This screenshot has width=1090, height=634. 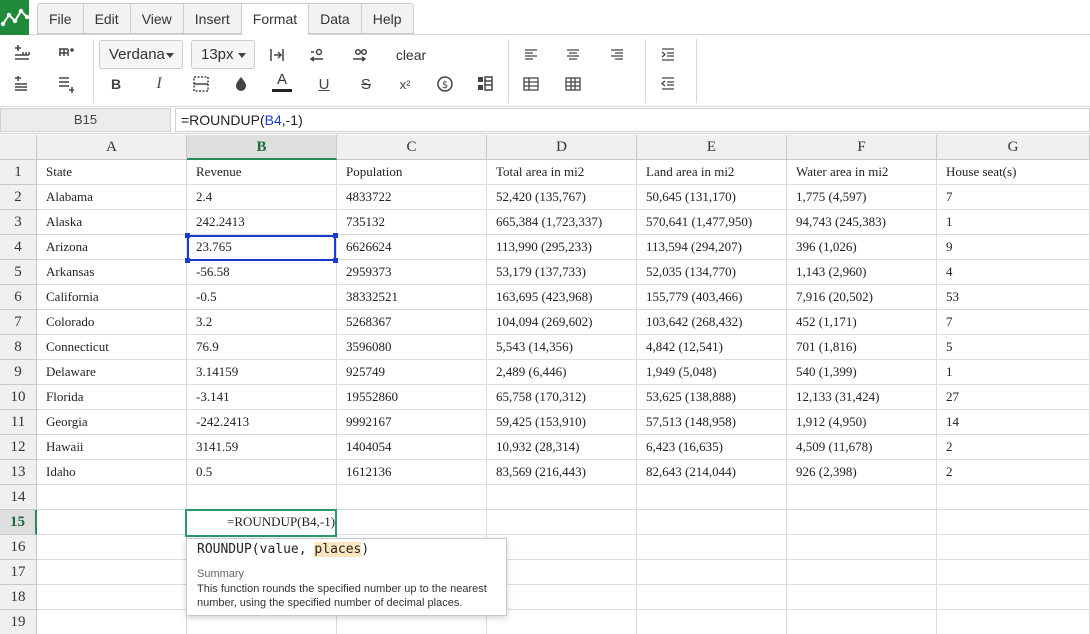 What do you see at coordinates (18, 547) in the screenshot?
I see `row-header-16: 16` at bounding box center [18, 547].